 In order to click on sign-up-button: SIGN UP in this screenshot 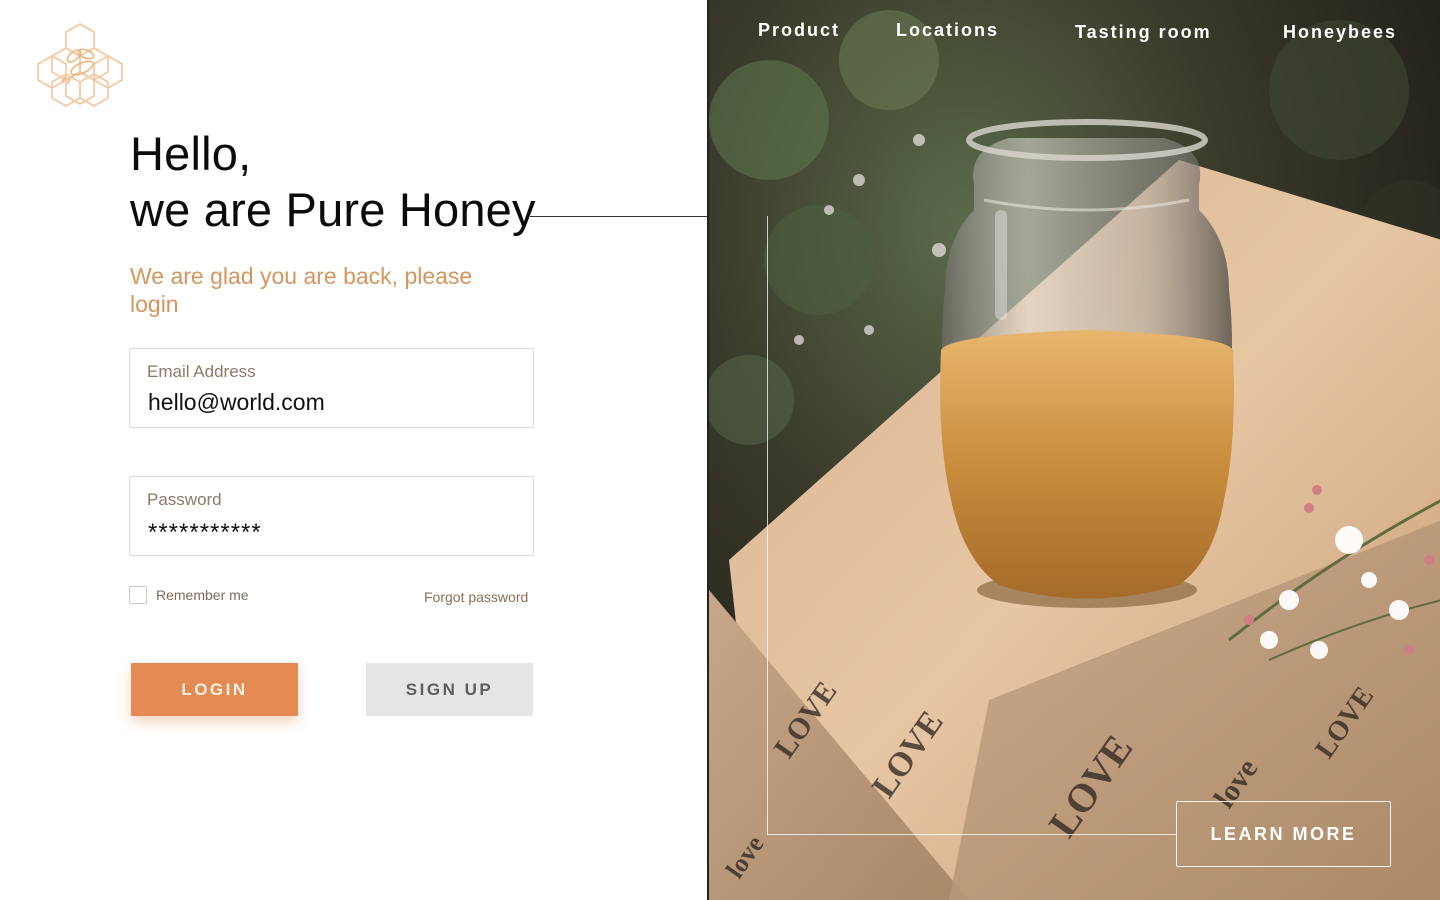, I will do `click(449, 689)`.